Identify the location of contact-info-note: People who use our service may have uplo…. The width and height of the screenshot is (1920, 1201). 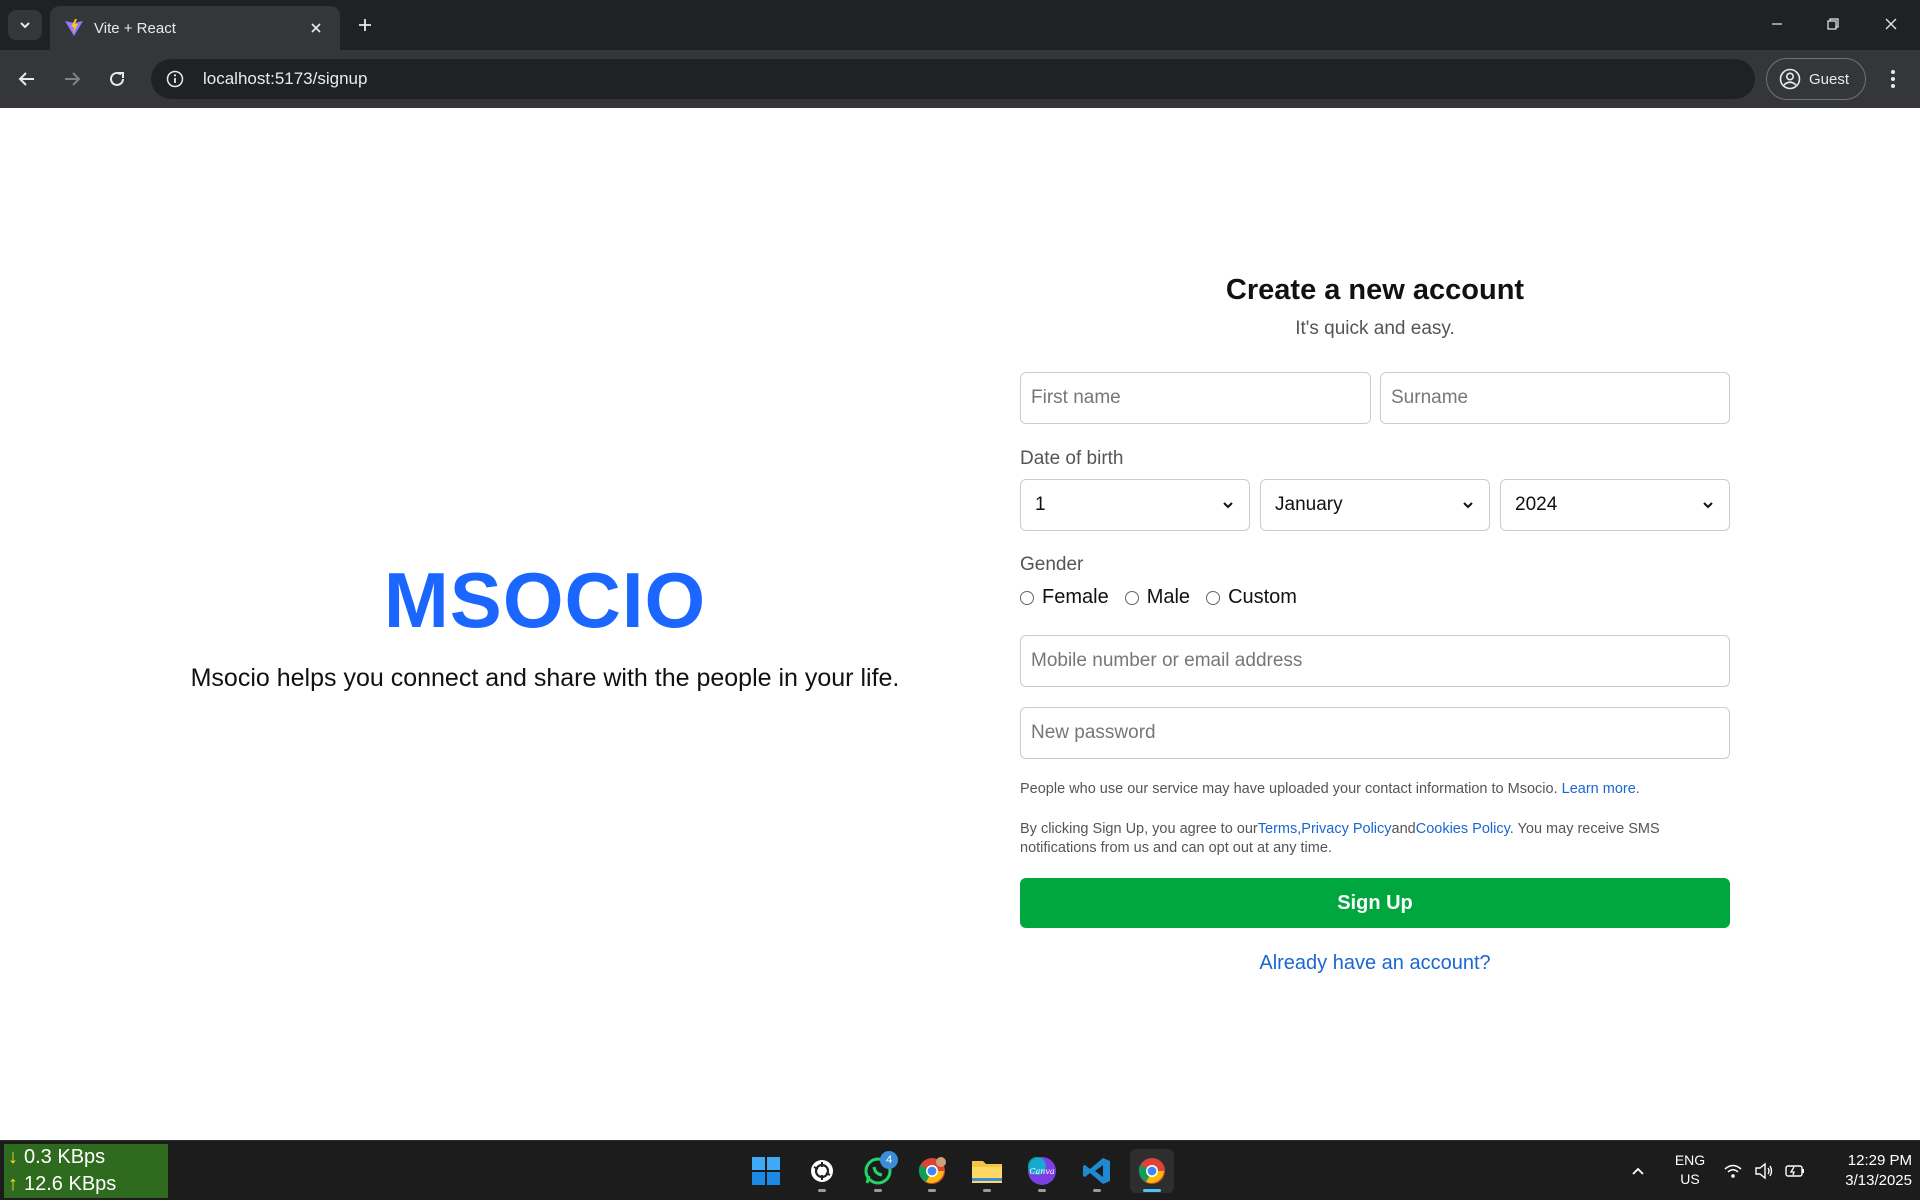
(1375, 789).